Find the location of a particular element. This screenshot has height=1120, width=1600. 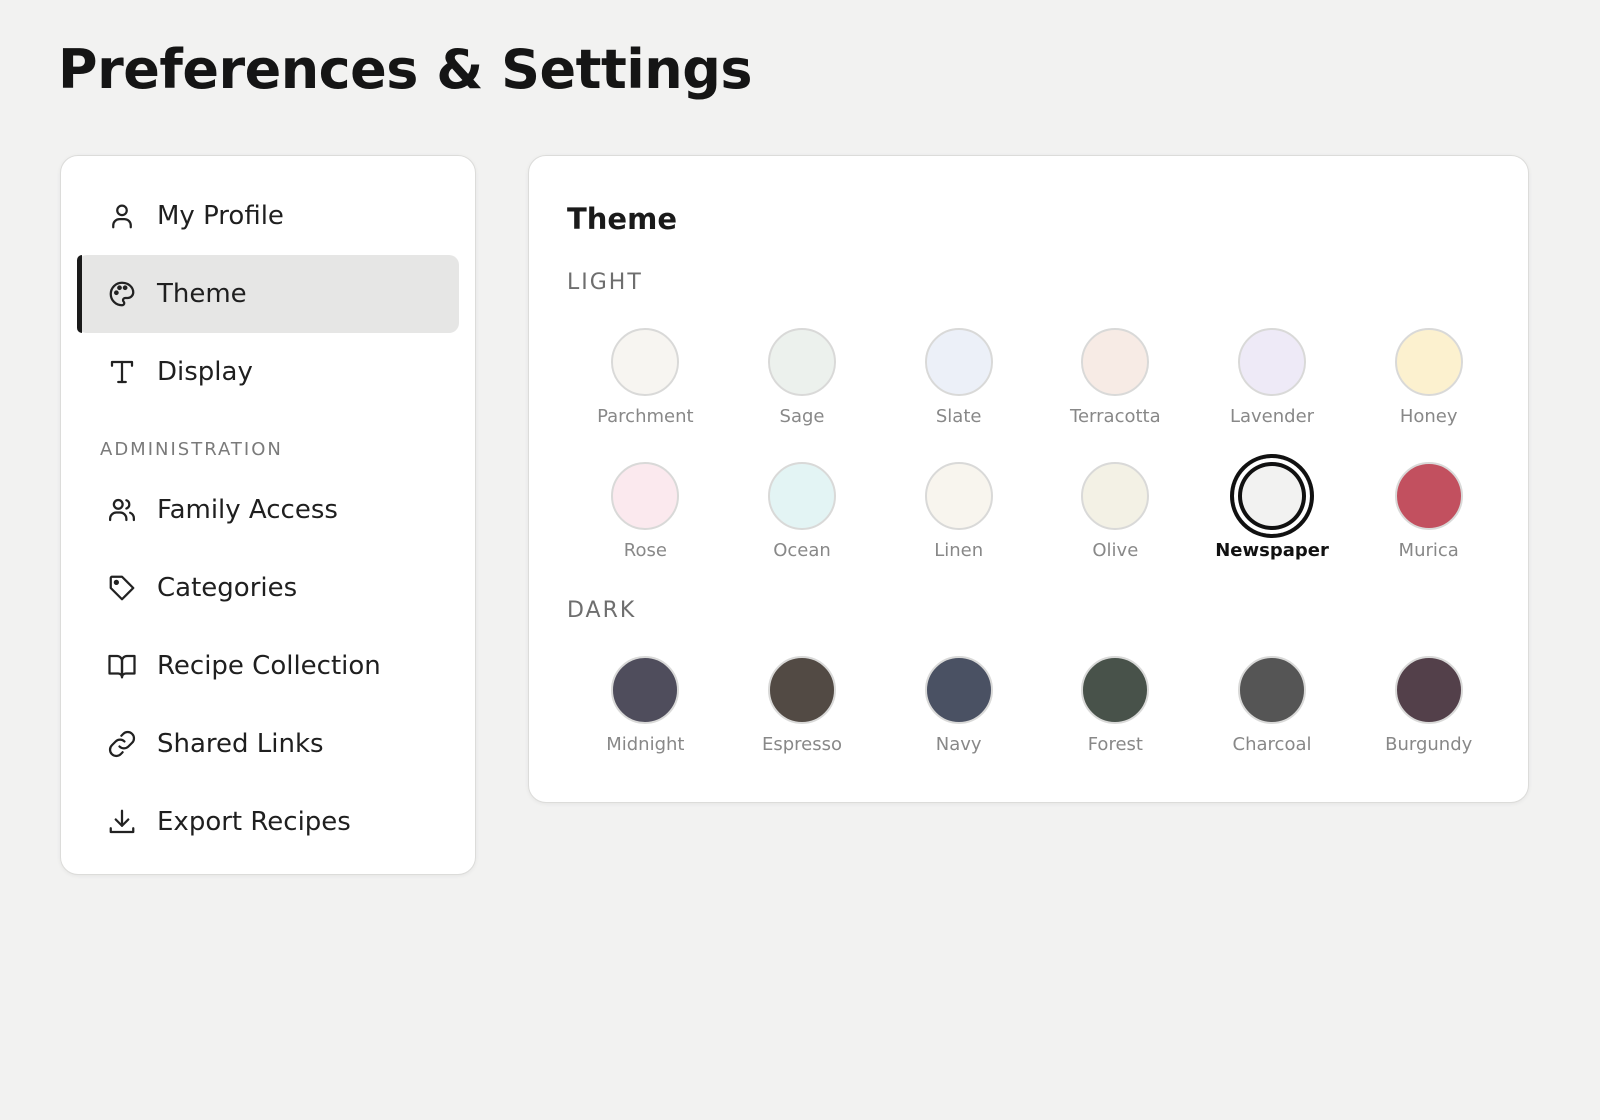

administration-section-label: ADMINISTRATION is located at coordinates (191, 449).